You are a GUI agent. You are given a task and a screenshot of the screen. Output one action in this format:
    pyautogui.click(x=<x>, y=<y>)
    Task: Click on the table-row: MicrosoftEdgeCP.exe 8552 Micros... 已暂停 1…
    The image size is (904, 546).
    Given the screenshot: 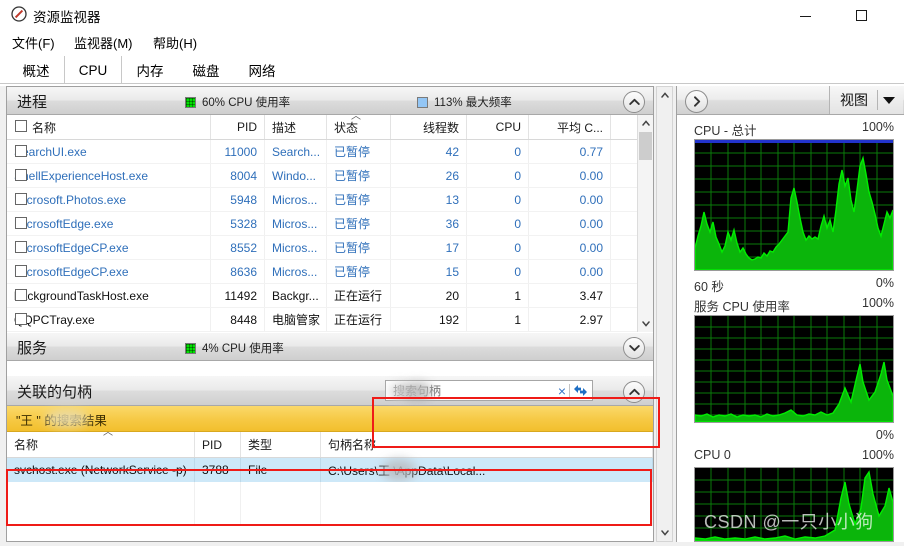 What is the action you would take?
    pyautogui.click(x=330, y=248)
    